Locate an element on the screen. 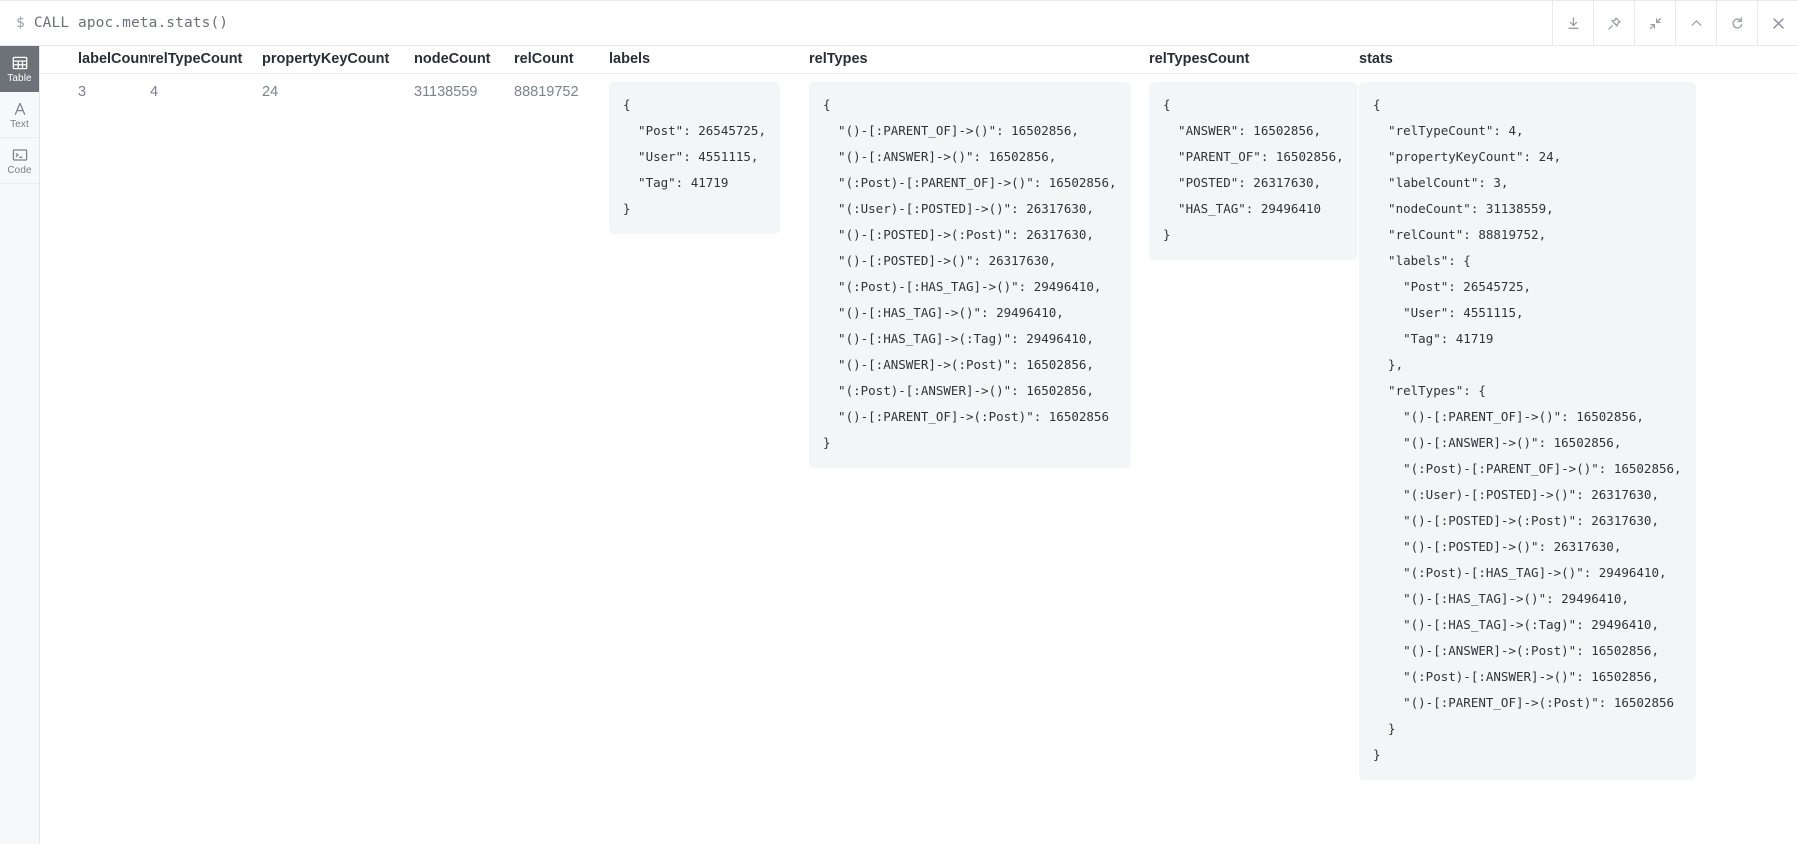 This screenshot has height=844, width=1798. cell-relTypeCount: 4 is located at coordinates (154, 92).